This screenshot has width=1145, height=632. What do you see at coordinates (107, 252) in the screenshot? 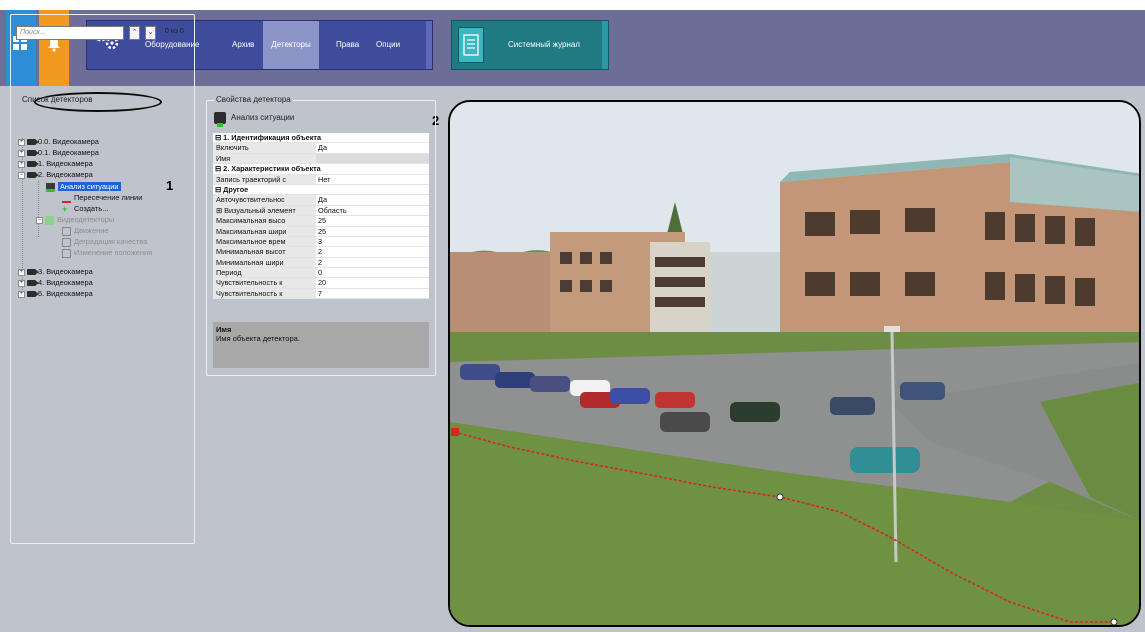
I see `tree-position-change: Изменение положения` at bounding box center [107, 252].